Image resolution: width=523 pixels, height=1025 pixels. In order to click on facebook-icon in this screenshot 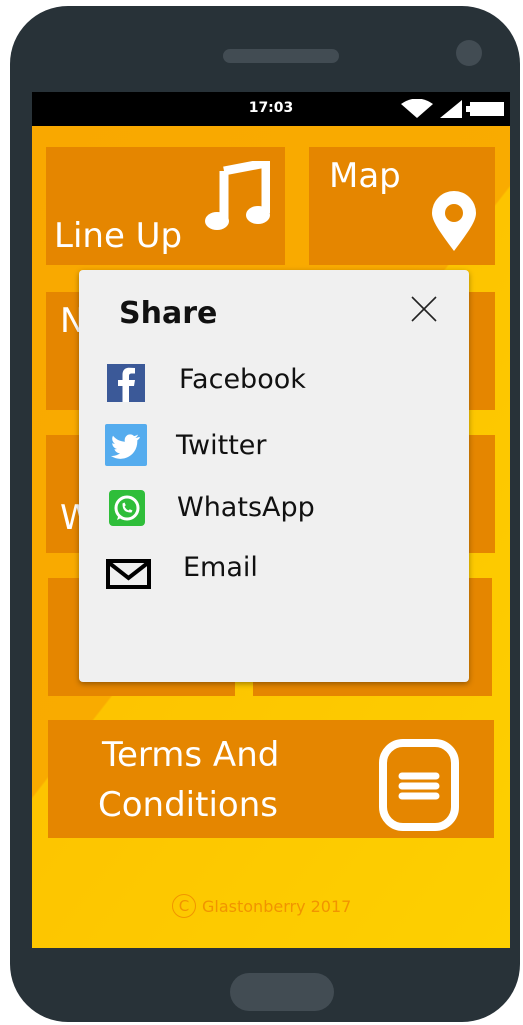, I will do `click(126, 383)`.